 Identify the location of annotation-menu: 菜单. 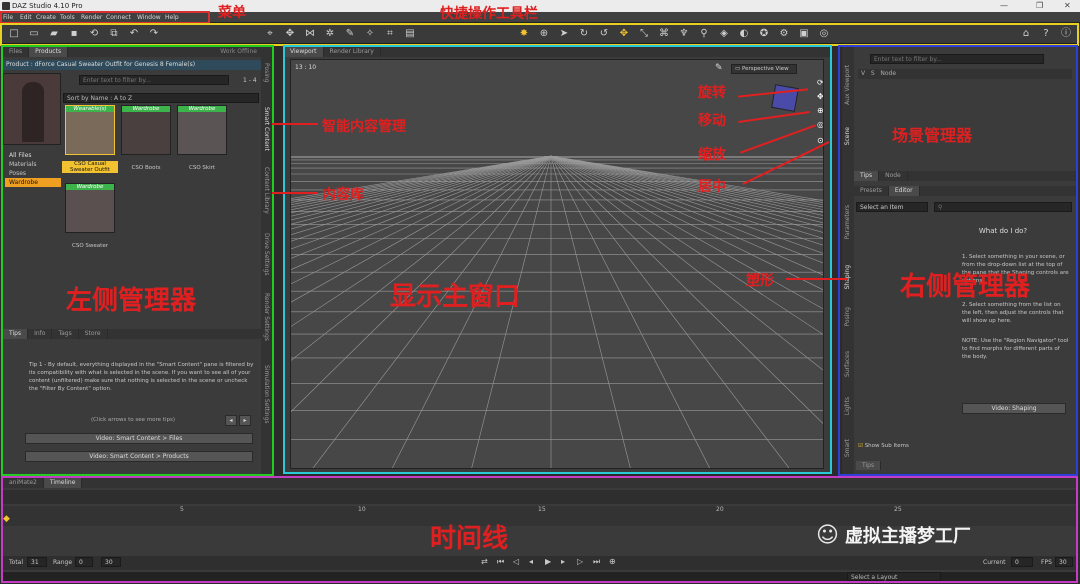
(232, 13).